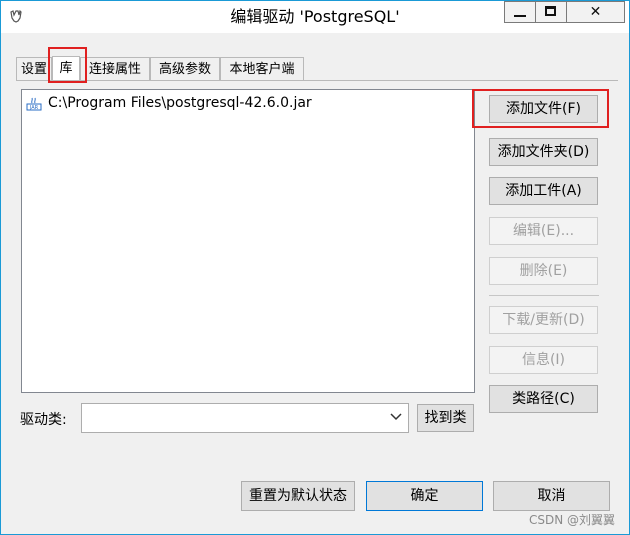 The height and width of the screenshot is (535, 630). Describe the element at coordinates (66, 68) in the screenshot. I see `tab-libraries: 库` at that location.